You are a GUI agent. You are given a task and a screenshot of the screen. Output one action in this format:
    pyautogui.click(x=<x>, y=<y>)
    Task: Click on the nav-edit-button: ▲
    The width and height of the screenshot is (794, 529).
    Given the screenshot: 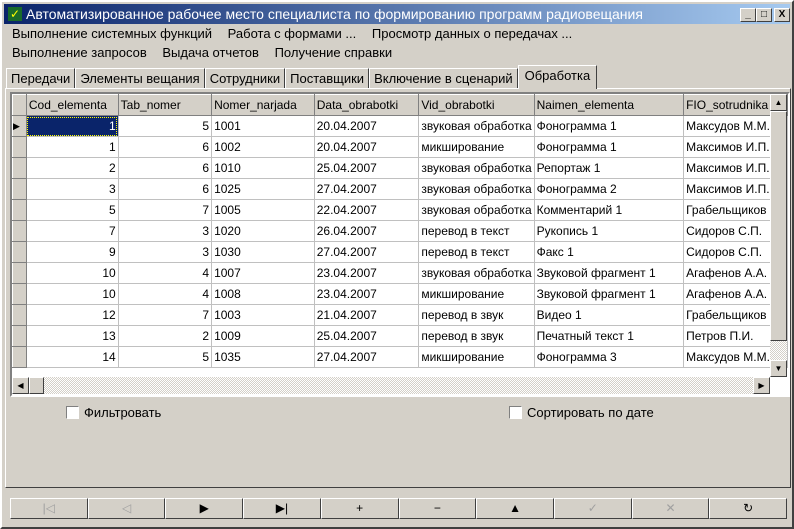 What is the action you would take?
    pyautogui.click(x=515, y=508)
    